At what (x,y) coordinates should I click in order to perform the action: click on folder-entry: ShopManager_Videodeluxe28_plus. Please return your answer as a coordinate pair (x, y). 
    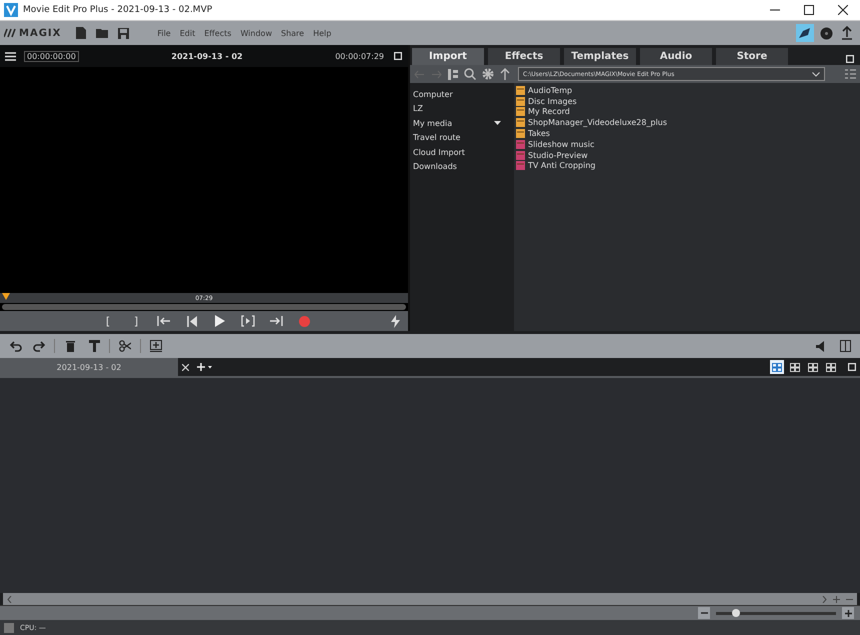
    Looking at the image, I should click on (687, 122).